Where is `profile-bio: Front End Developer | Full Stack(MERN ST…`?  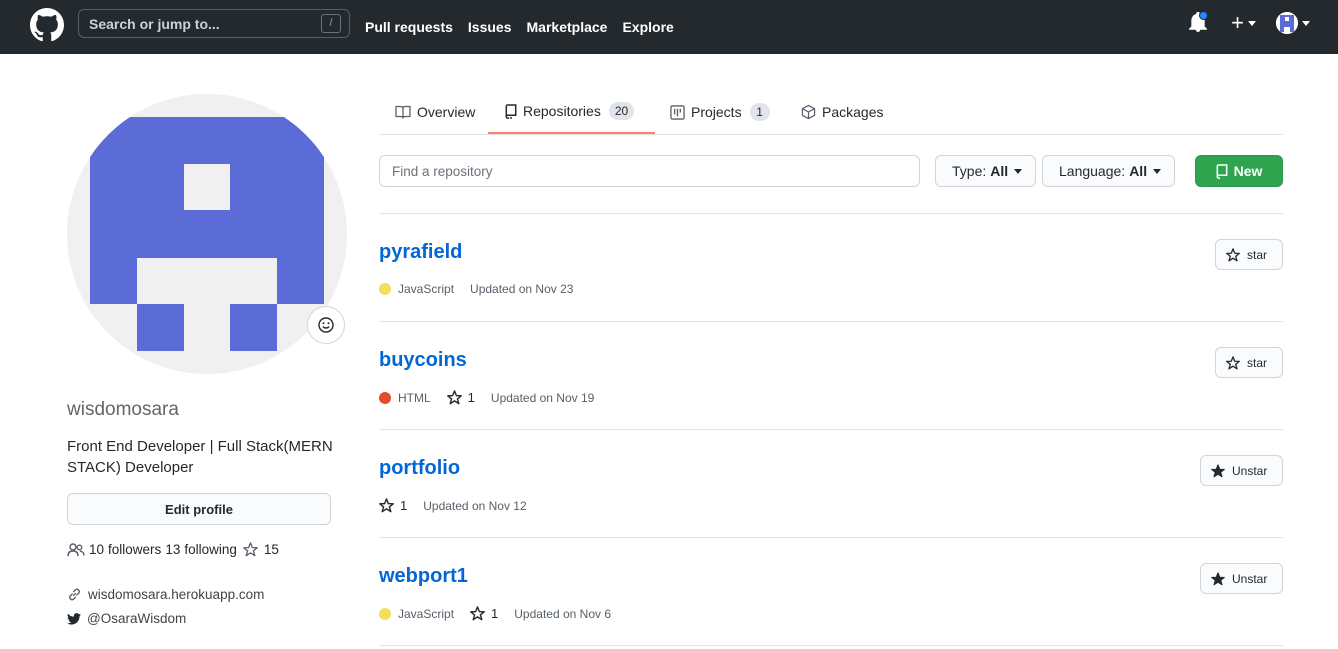
profile-bio: Front End Developer | Full Stack(MERN ST… is located at coordinates (200, 457).